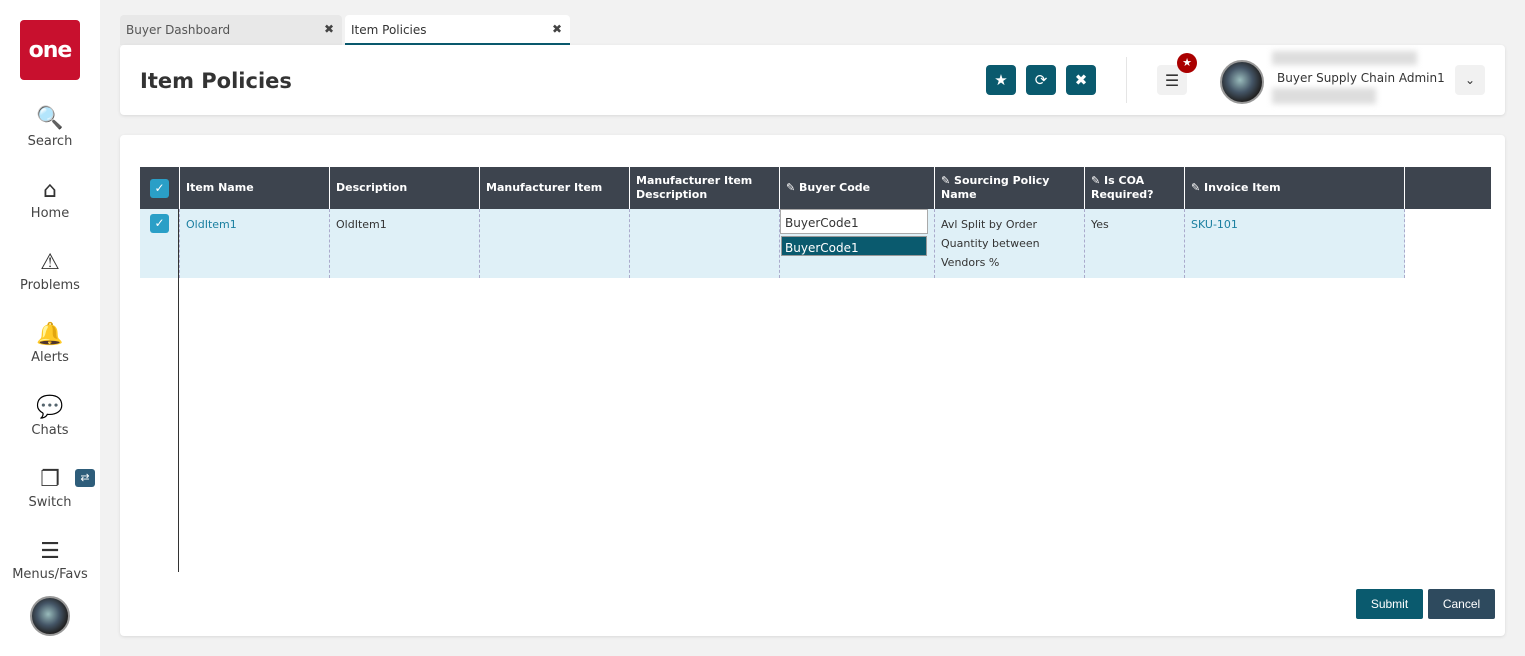 The height and width of the screenshot is (656, 1525). I want to click on item-name-link: OldItem1, so click(211, 224).